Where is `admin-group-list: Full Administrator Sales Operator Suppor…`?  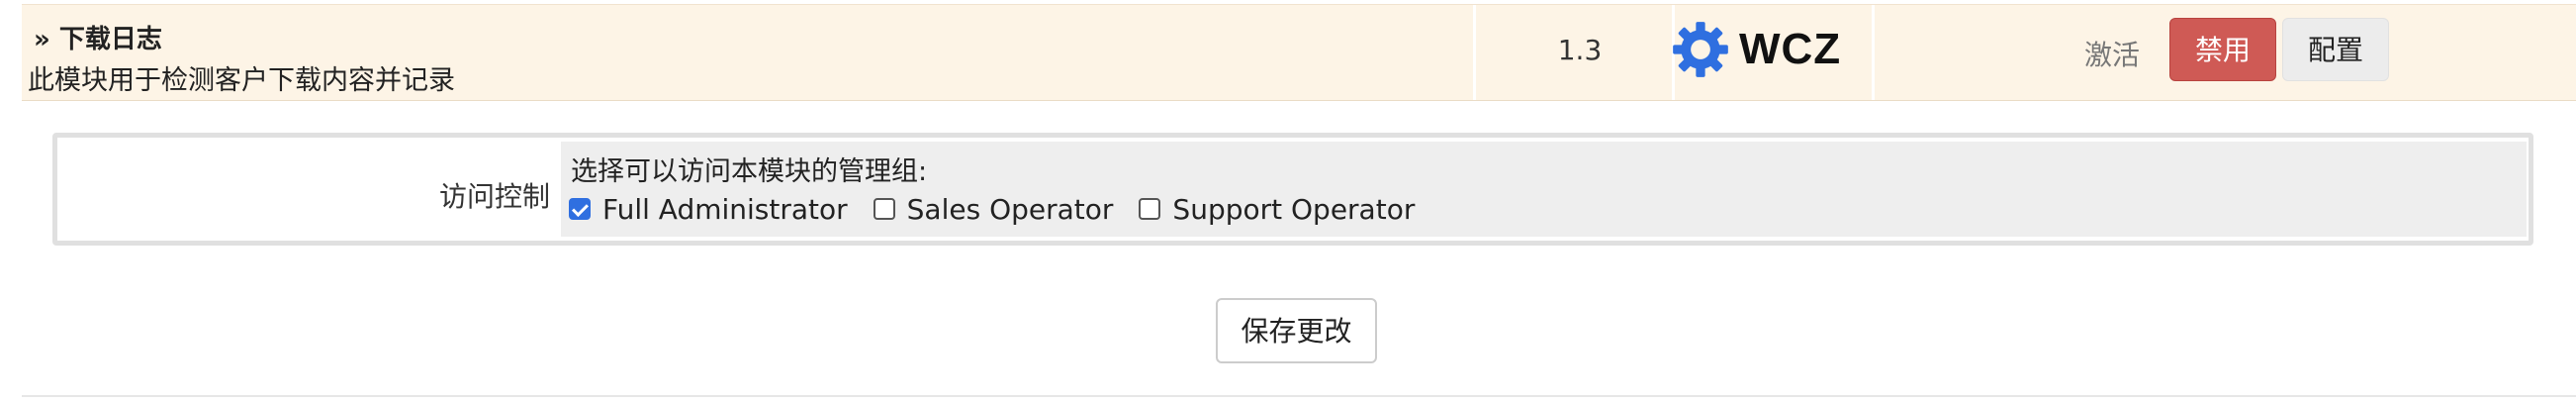 admin-group-list: Full Administrator Sales Operator Suppor… is located at coordinates (1005, 209).